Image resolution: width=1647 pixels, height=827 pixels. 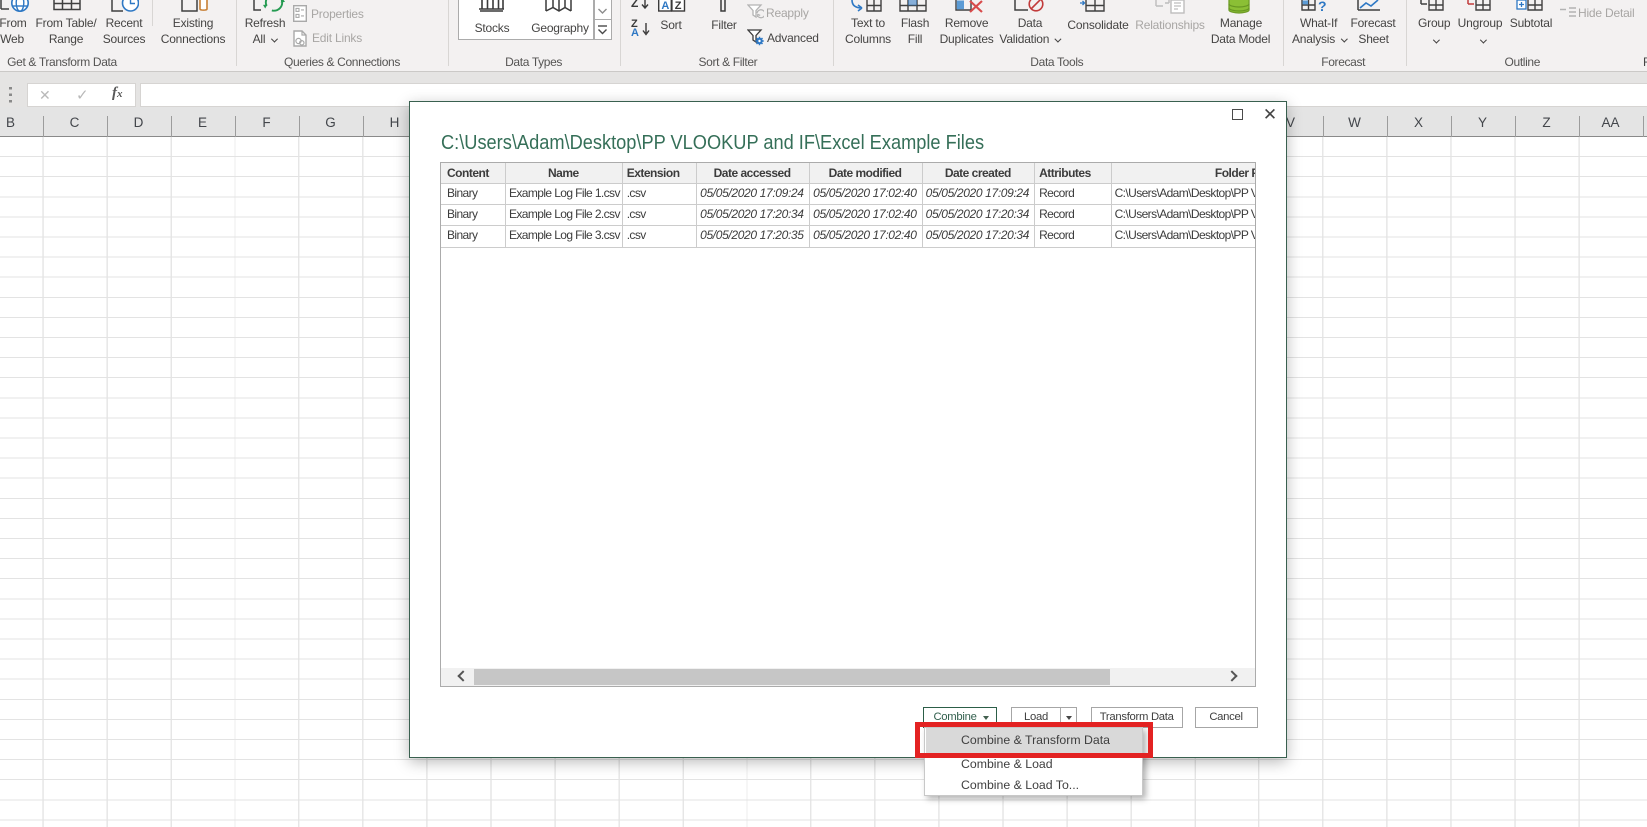 I want to click on svg-text: A, so click(x=665, y=6).